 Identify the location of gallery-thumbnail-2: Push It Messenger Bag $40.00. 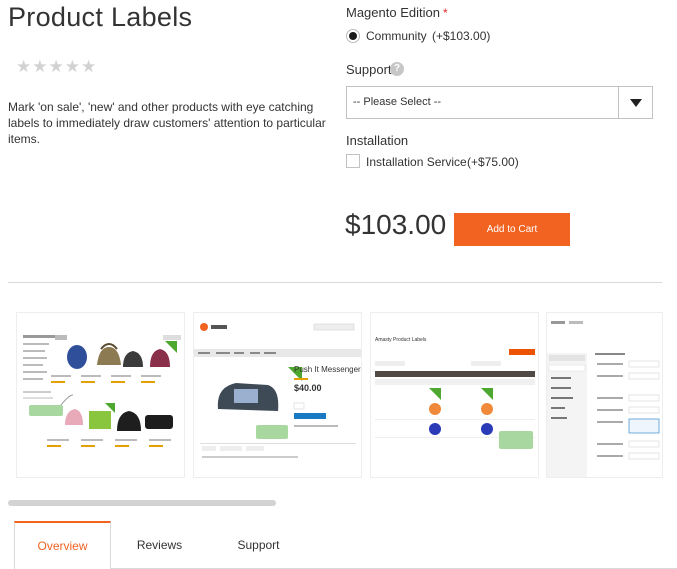
(277, 395).